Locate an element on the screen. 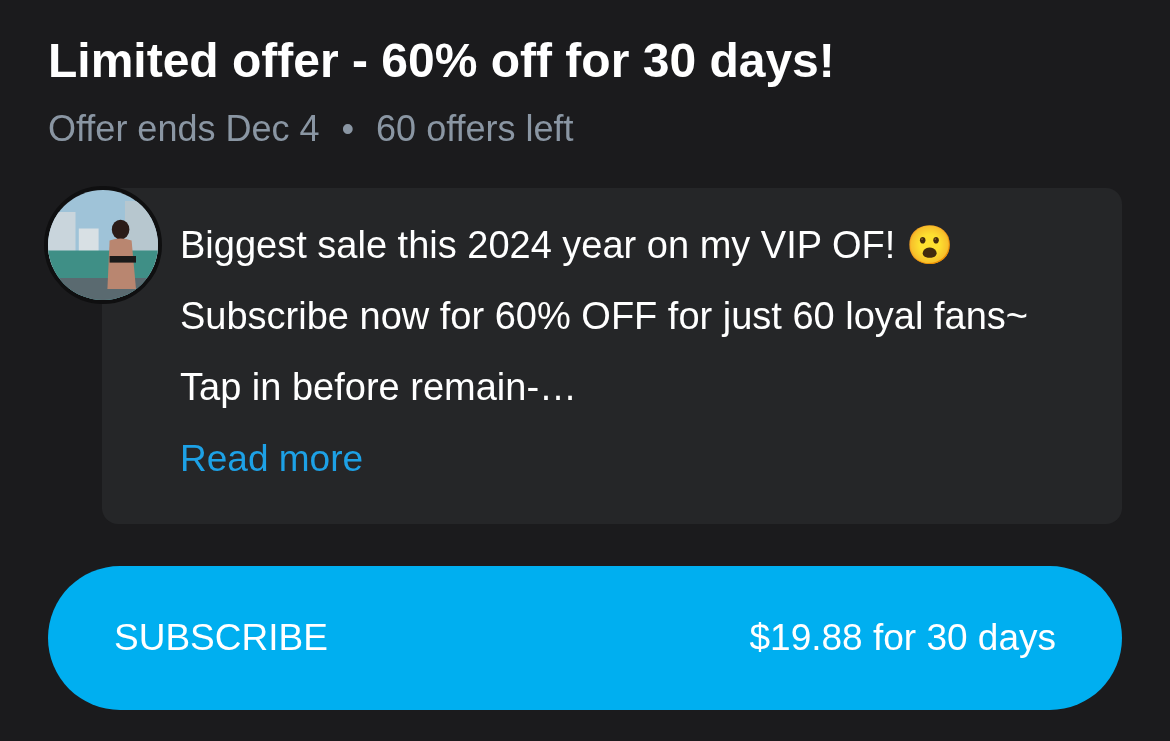 The width and height of the screenshot is (1170, 741). offer-title: Limited offer - 60% off for 30 days! is located at coordinates (442, 61).